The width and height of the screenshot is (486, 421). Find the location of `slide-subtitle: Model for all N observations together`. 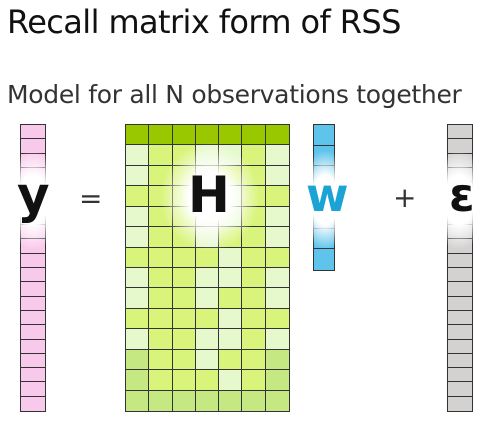

slide-subtitle: Model for all N observations together is located at coordinates (234, 94).